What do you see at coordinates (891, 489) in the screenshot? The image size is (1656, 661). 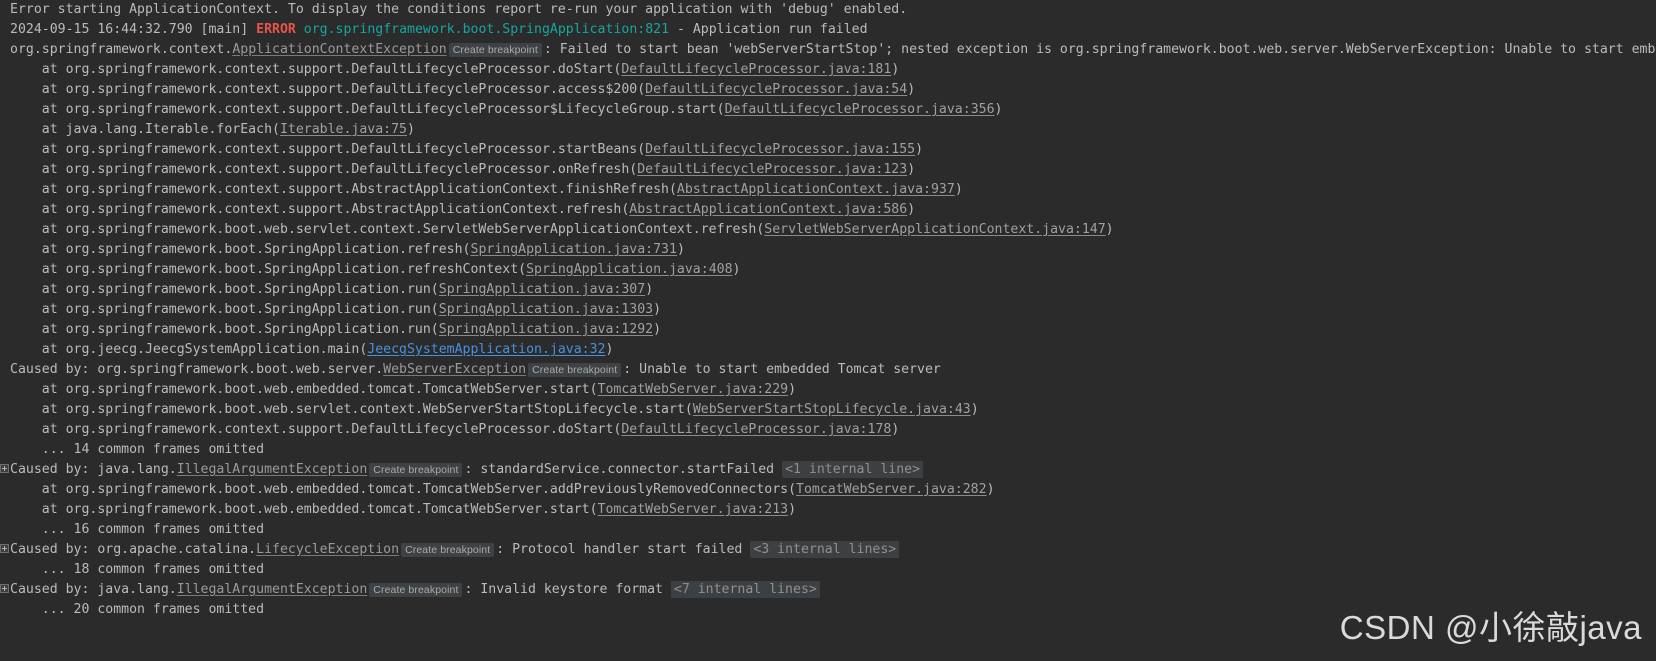 I see `stack-frame-link: TomcatWebServer.java:282` at bounding box center [891, 489].